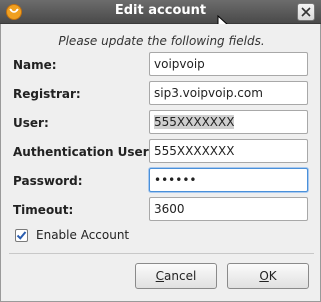  I want to click on auth-user-value: 555XXXXXXX, so click(194, 151).